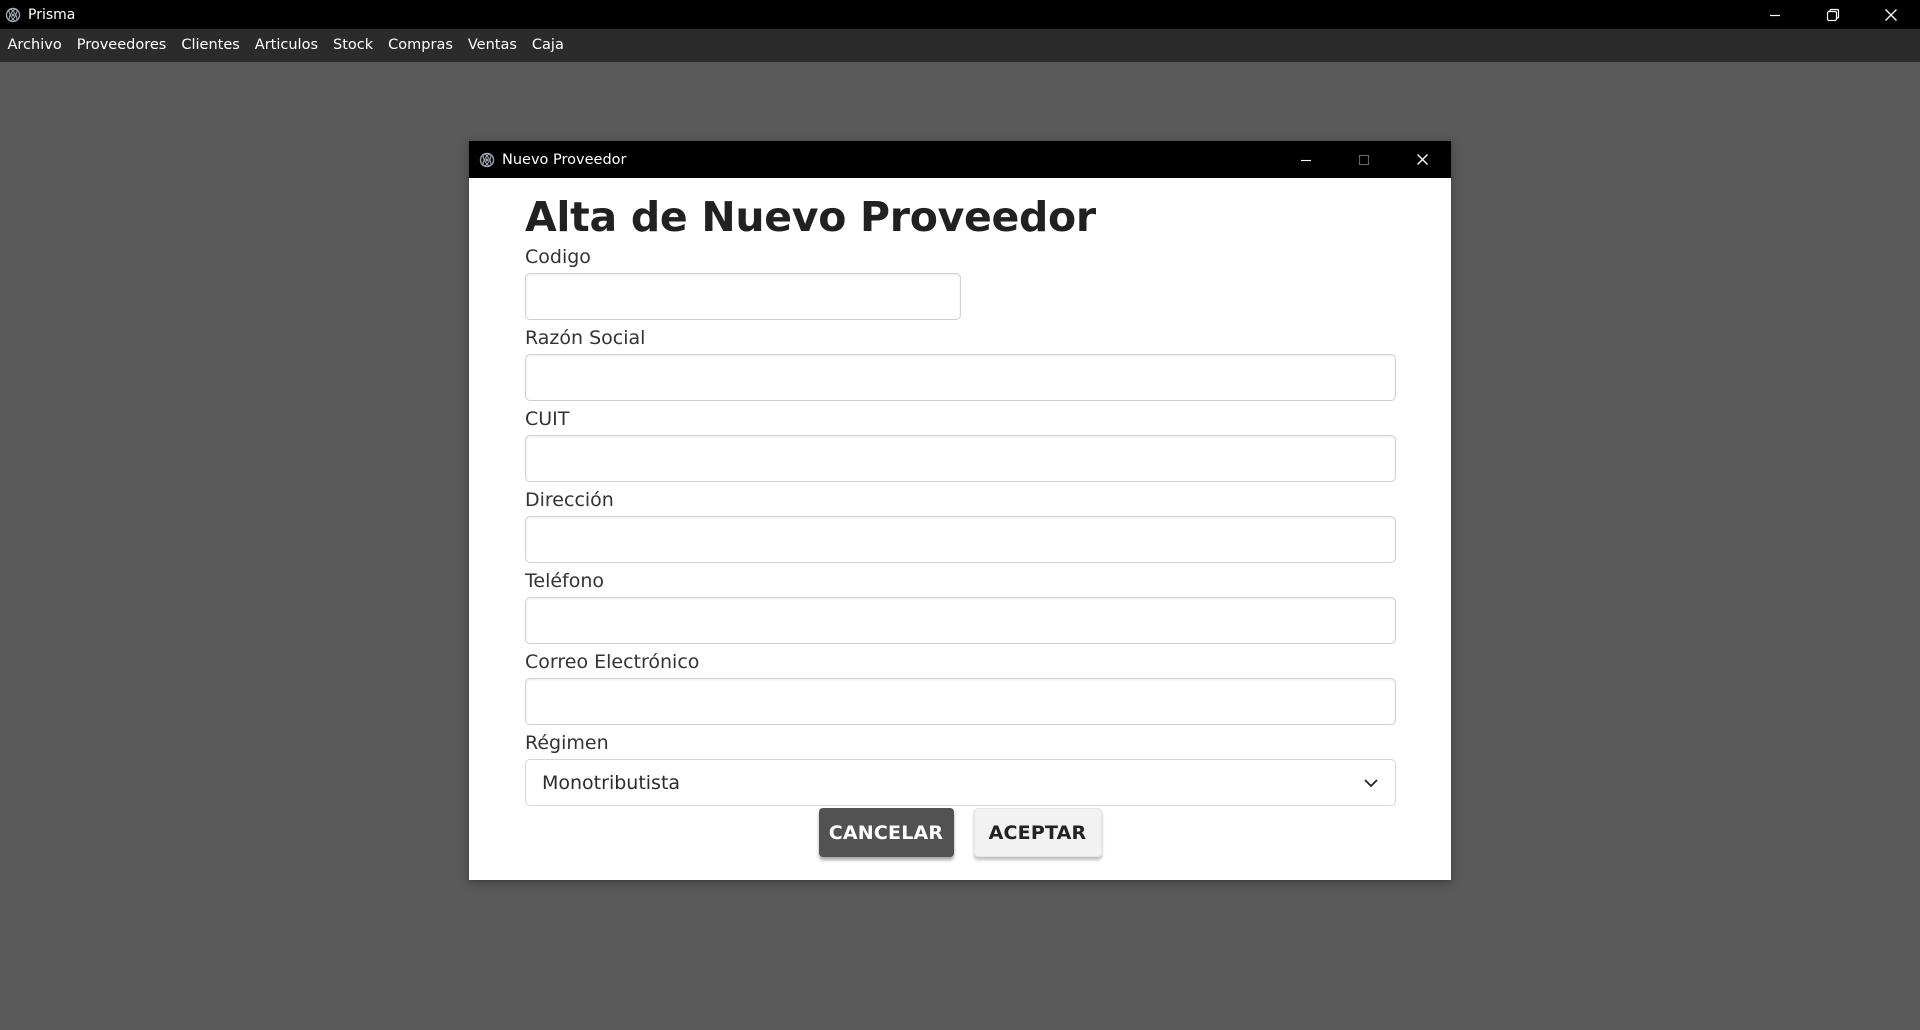 The width and height of the screenshot is (1920, 1030). I want to click on dialog-window-controls, so click(1364, 159).